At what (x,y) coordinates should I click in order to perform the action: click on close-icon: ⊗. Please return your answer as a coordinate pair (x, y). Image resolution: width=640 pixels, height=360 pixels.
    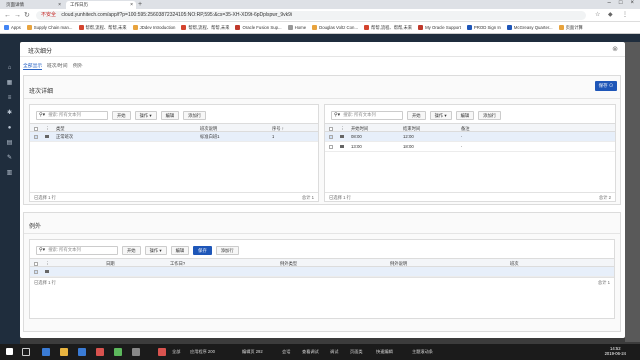
    Looking at the image, I should click on (615, 49).